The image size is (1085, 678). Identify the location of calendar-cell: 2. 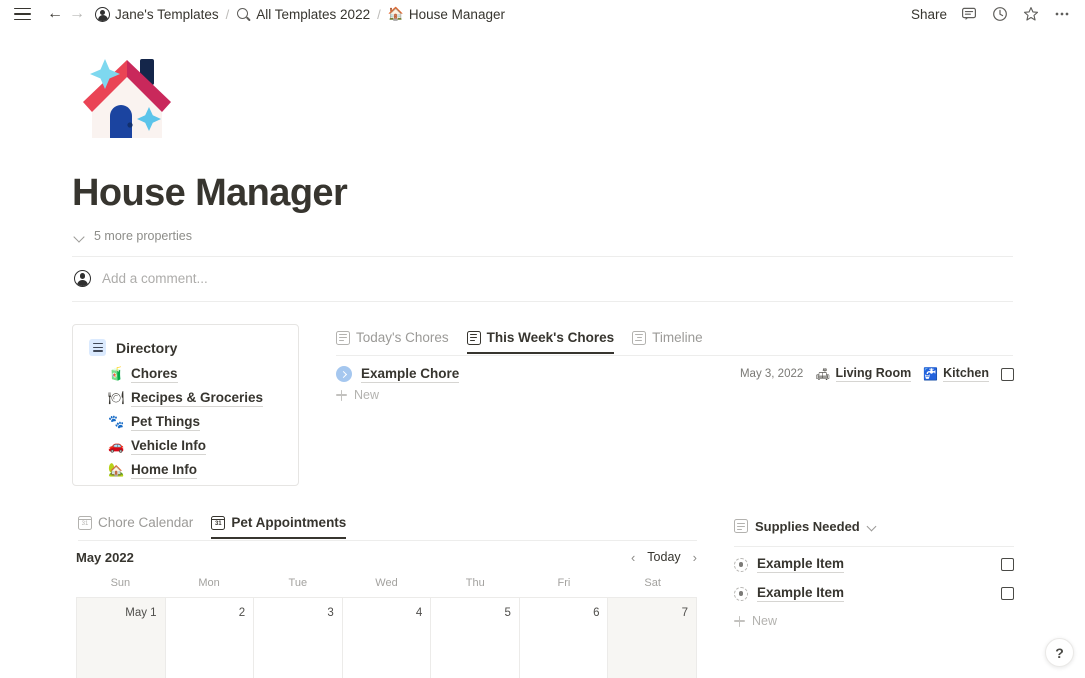
(210, 638).